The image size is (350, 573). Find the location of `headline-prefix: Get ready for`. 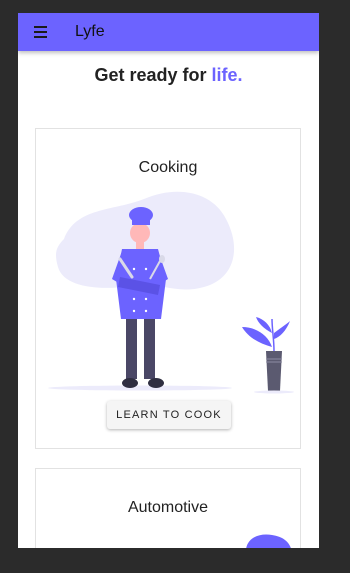

headline-prefix: Get ready for is located at coordinates (153, 75).